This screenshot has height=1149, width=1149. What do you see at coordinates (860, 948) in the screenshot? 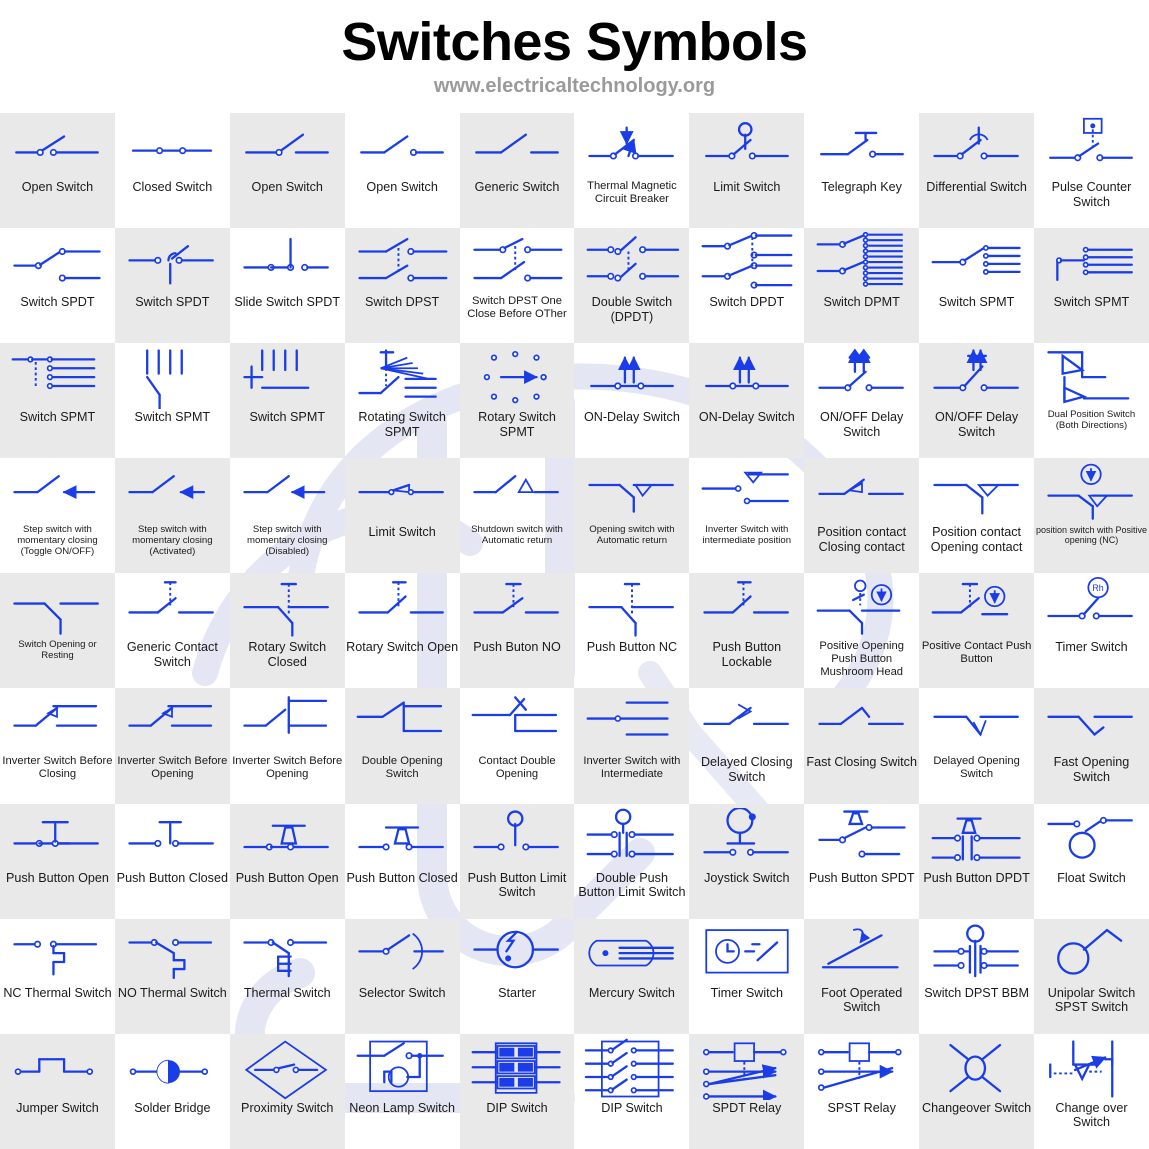
I see `foot-operated-switch-symbol` at bounding box center [860, 948].